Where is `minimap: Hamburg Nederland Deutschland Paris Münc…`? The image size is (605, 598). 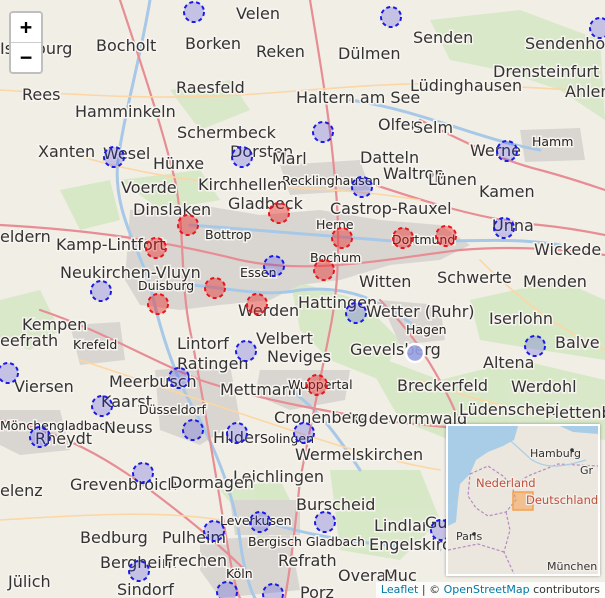
minimap: Hamburg Nederland Deutschland Paris Münc… is located at coordinates (523, 500).